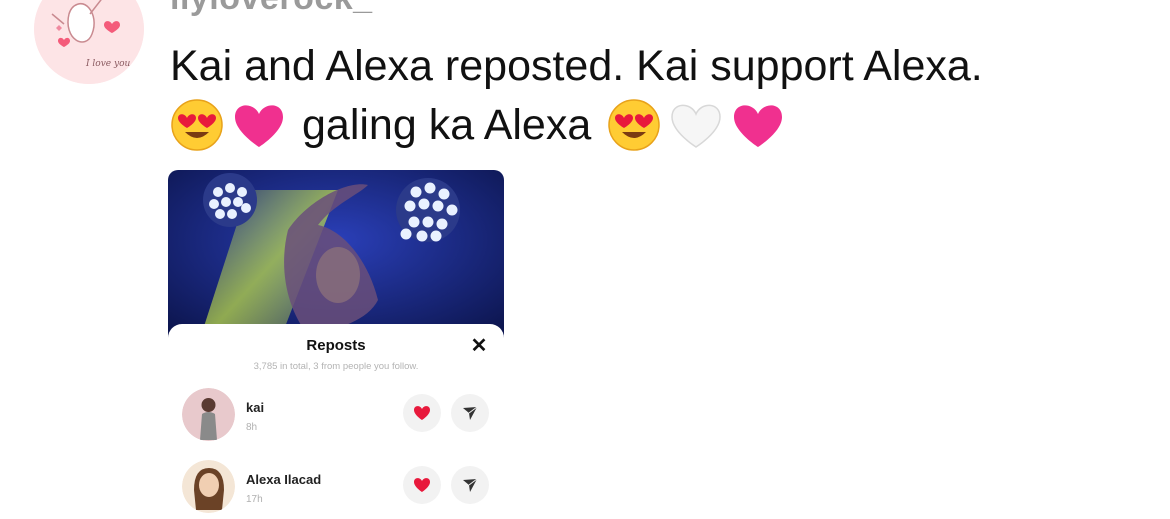 This screenshot has width=1170, height=519. Describe the element at coordinates (479, 346) in the screenshot. I see `close-icon: ✕` at that location.